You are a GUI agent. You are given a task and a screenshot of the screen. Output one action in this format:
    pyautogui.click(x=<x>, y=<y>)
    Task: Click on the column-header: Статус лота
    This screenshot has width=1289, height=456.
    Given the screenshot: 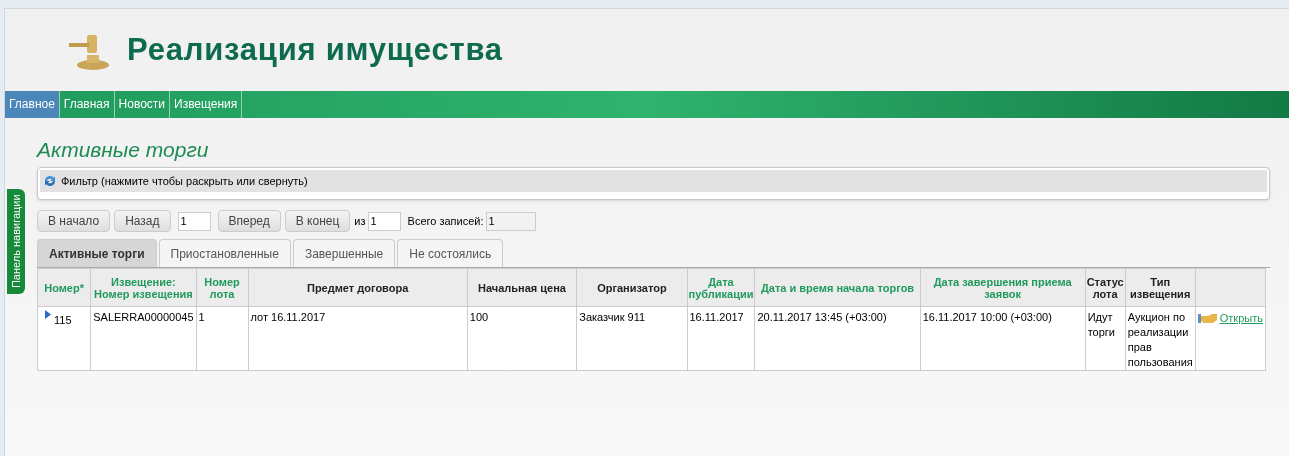 What is the action you would take?
    pyautogui.click(x=1105, y=287)
    